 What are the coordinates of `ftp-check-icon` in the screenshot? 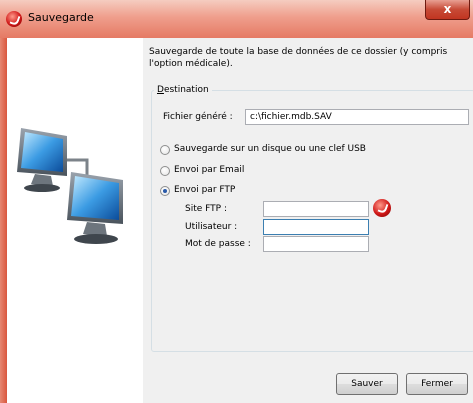 It's located at (382, 208).